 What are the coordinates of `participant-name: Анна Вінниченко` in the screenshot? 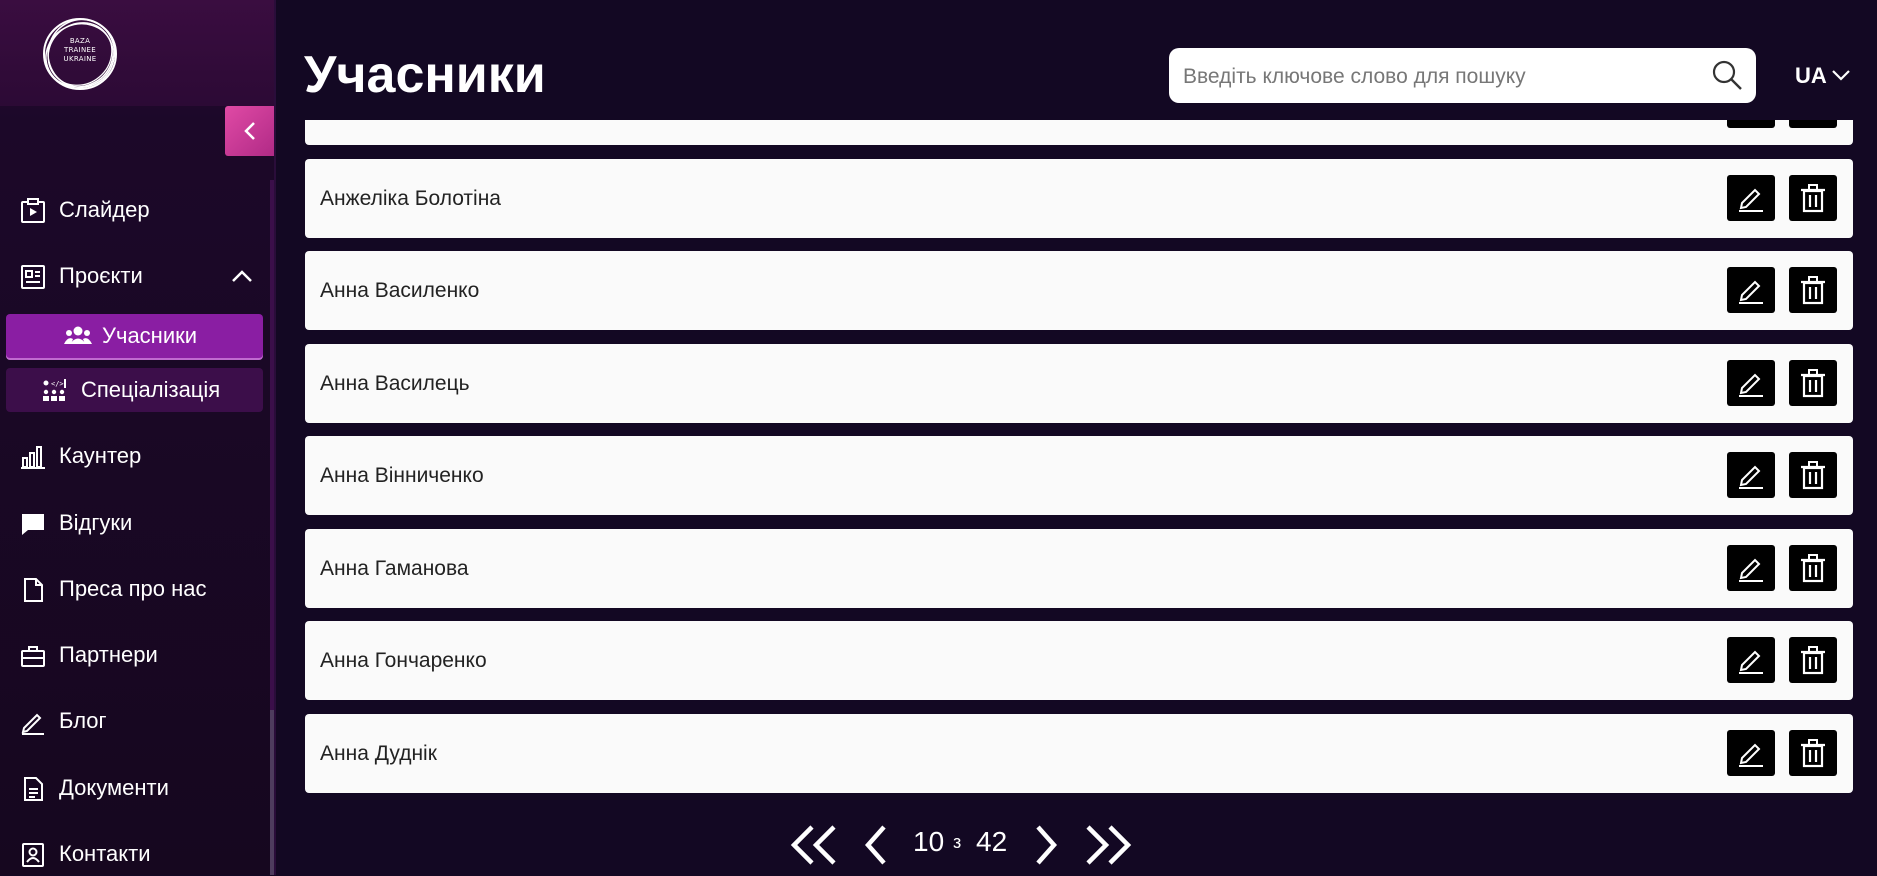 It's located at (402, 475).